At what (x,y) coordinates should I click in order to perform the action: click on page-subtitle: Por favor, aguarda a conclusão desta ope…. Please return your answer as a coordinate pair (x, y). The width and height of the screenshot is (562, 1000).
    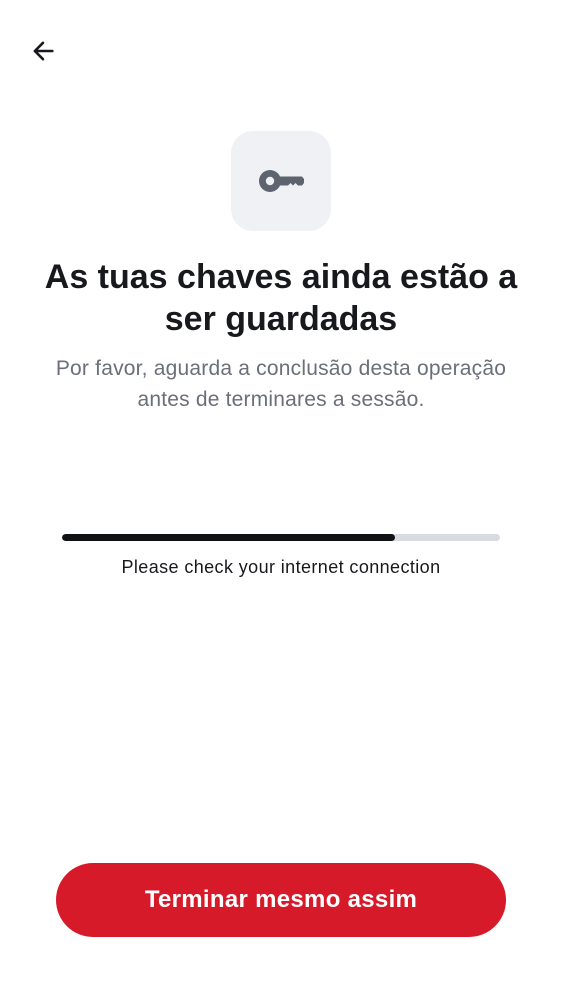
    Looking at the image, I should click on (281, 384).